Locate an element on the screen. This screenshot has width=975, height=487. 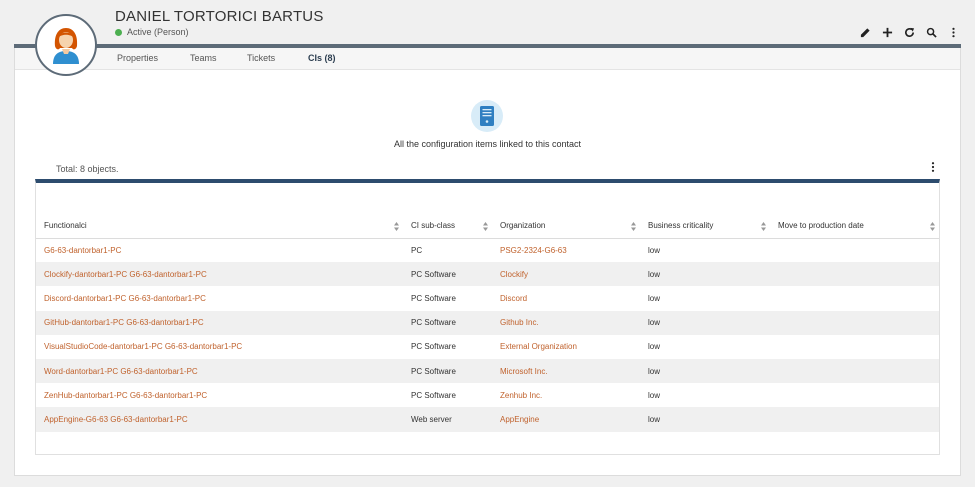
tab-cis: CIs (8) is located at coordinates (322, 58).